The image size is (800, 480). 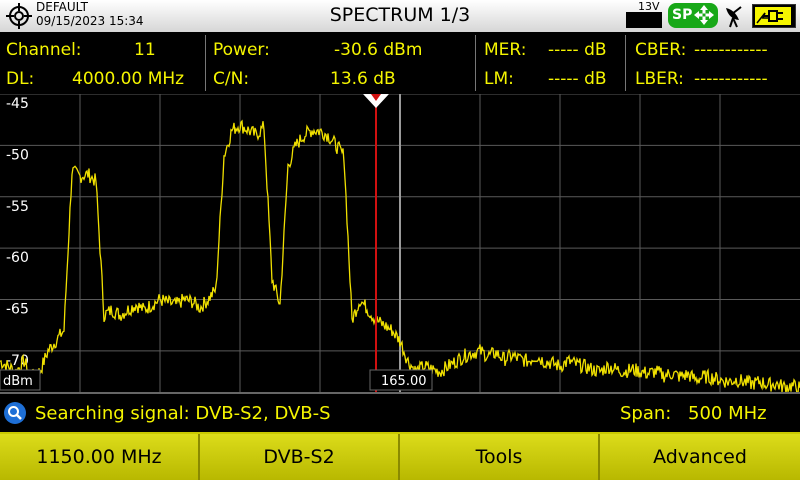 I want to click on cn-value: 13.6 dB, so click(x=363, y=79).